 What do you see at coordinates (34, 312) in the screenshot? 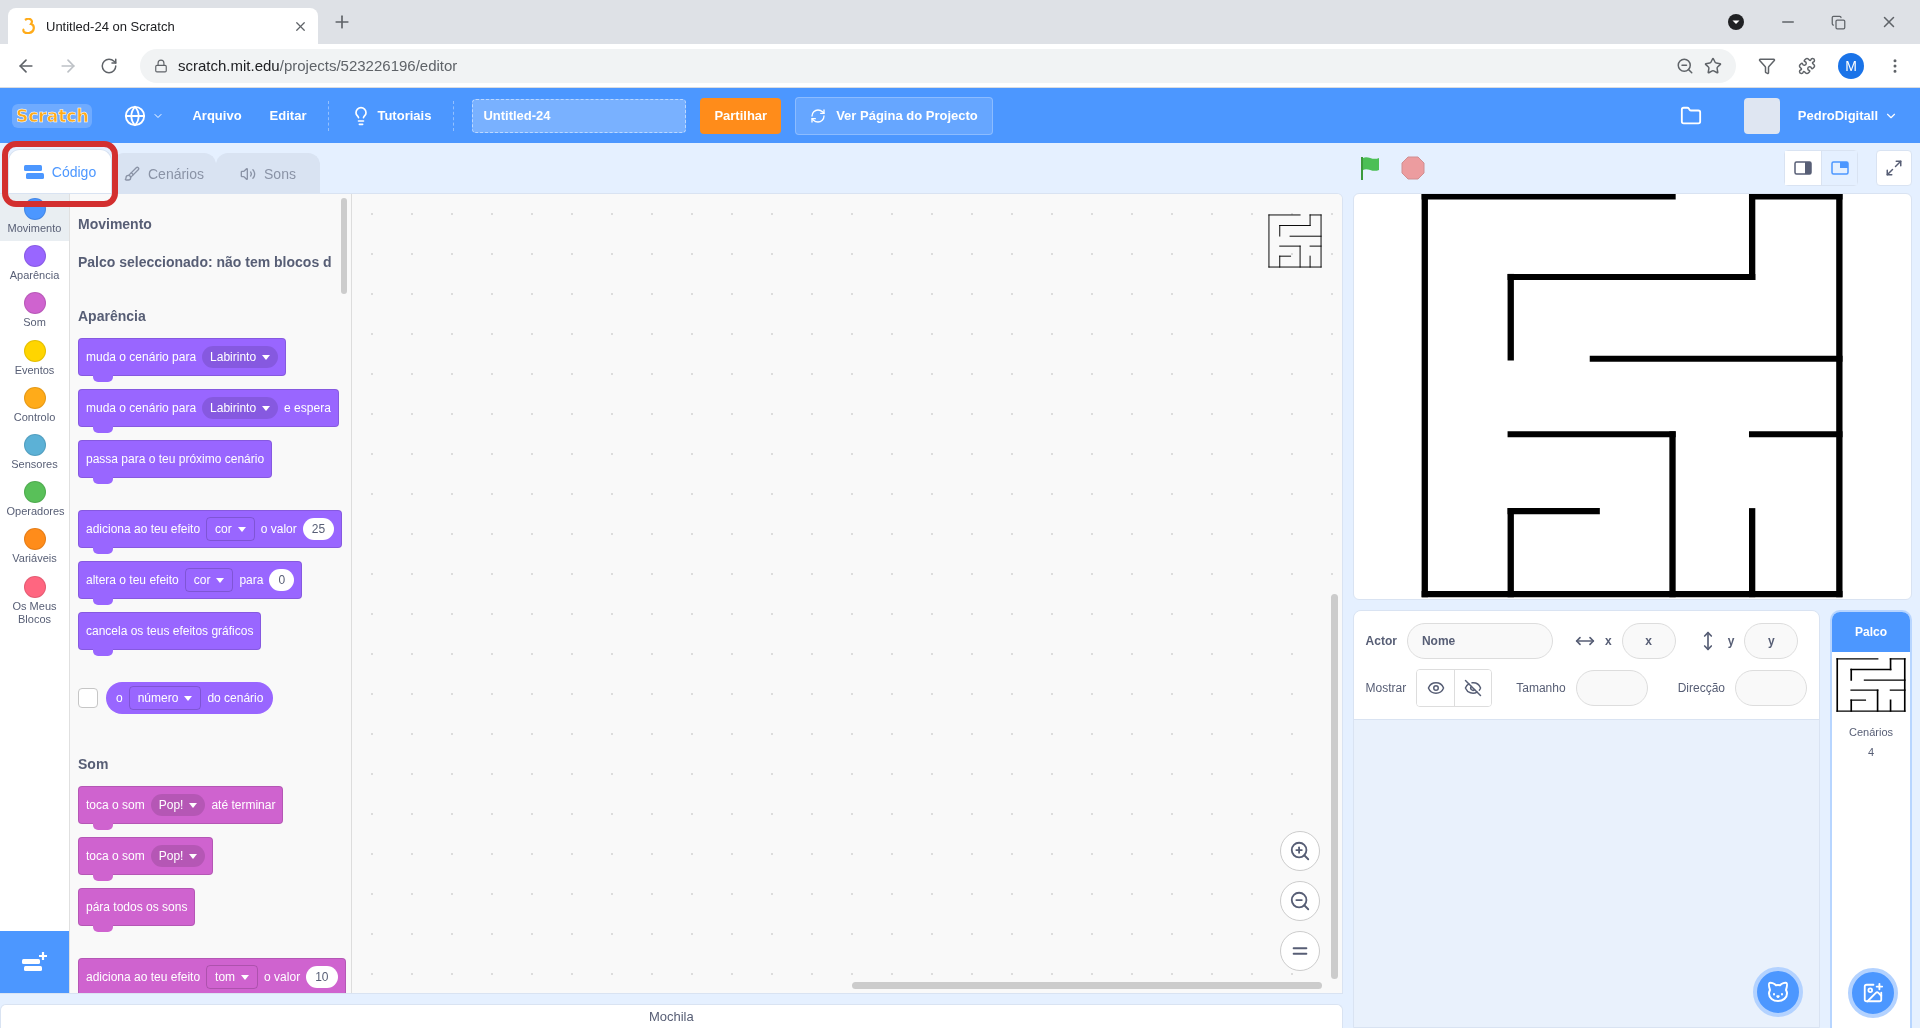
I see `category-item: Som` at bounding box center [34, 312].